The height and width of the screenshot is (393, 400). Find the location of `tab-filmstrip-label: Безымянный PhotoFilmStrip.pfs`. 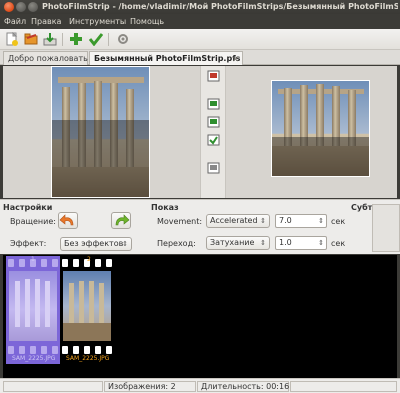

tab-filmstrip-label: Безымянный PhotoFilmStrip.pfs is located at coordinates (167, 58).